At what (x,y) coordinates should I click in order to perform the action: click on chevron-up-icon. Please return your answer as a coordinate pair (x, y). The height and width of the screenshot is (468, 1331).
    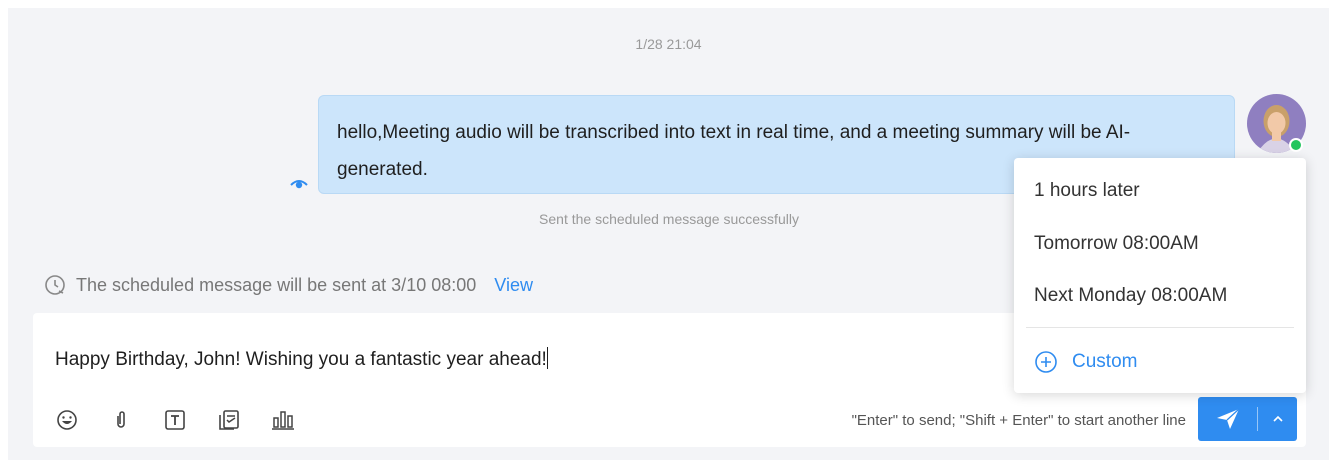
    Looking at the image, I should click on (1277, 418).